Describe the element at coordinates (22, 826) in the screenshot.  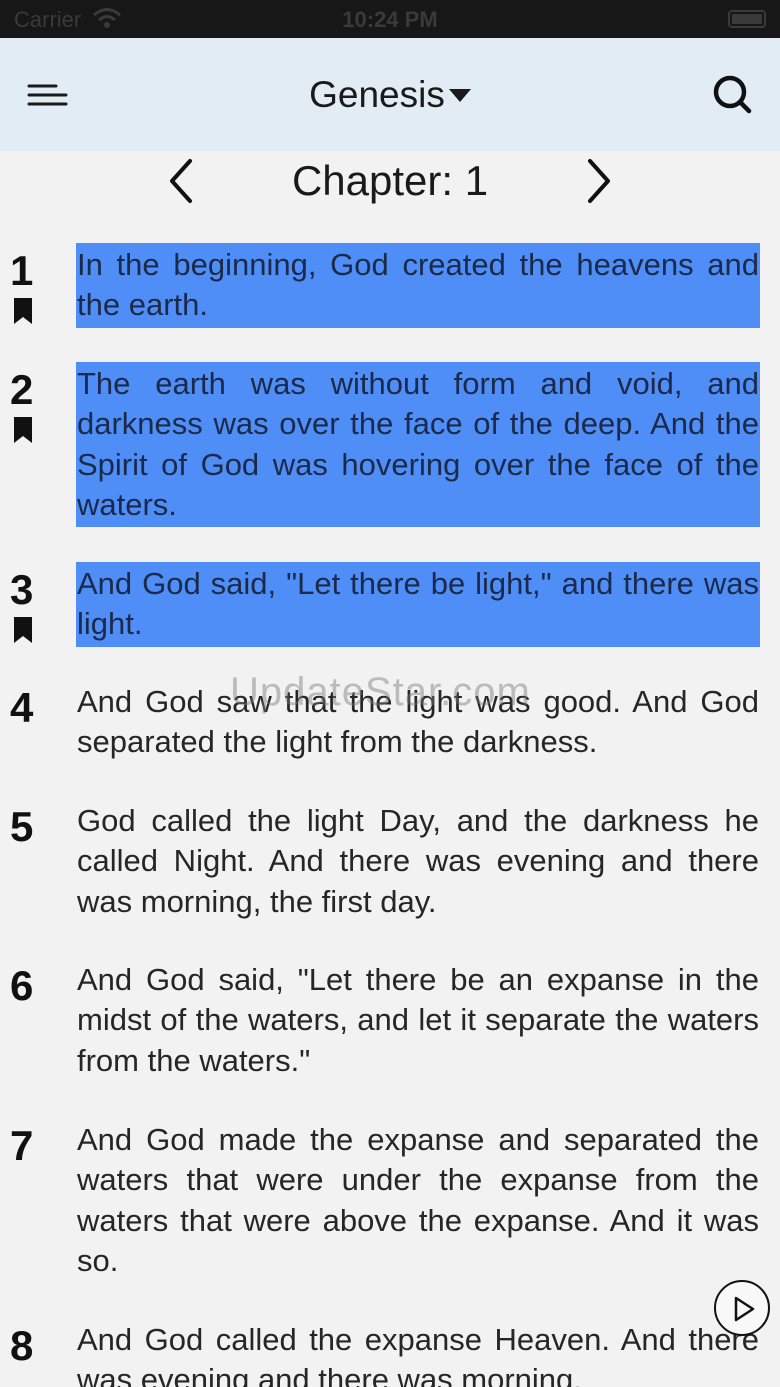
I see `verse-number: 5` at that location.